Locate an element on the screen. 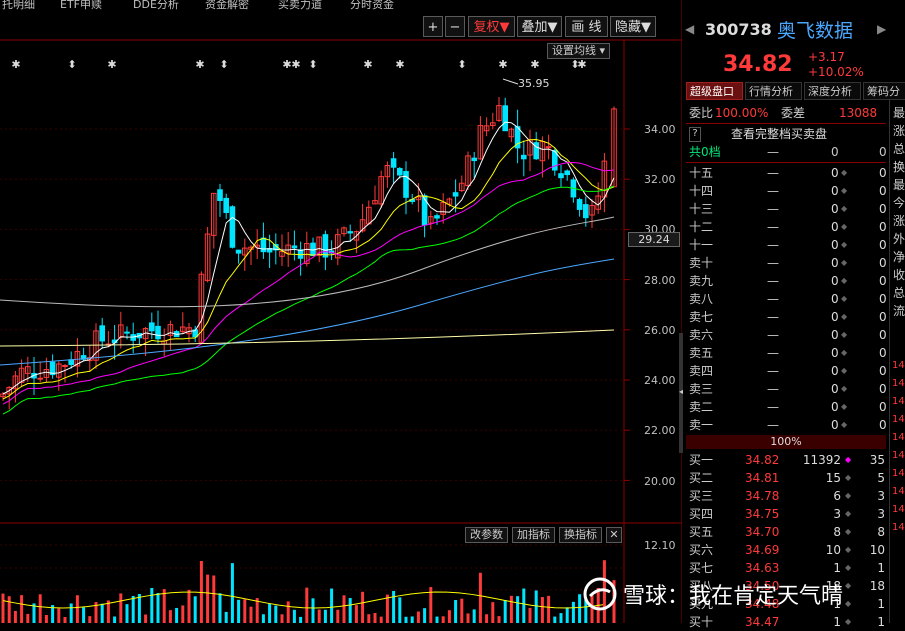  sell-label: 十二 is located at coordinates (701, 227).